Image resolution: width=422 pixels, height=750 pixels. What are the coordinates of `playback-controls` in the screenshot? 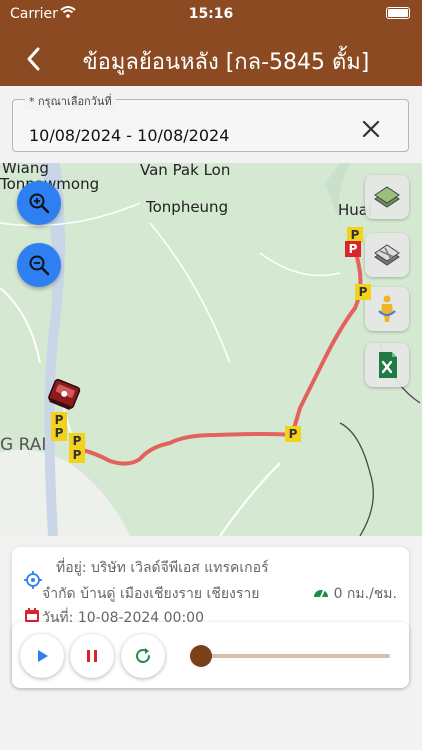 It's located at (210, 655).